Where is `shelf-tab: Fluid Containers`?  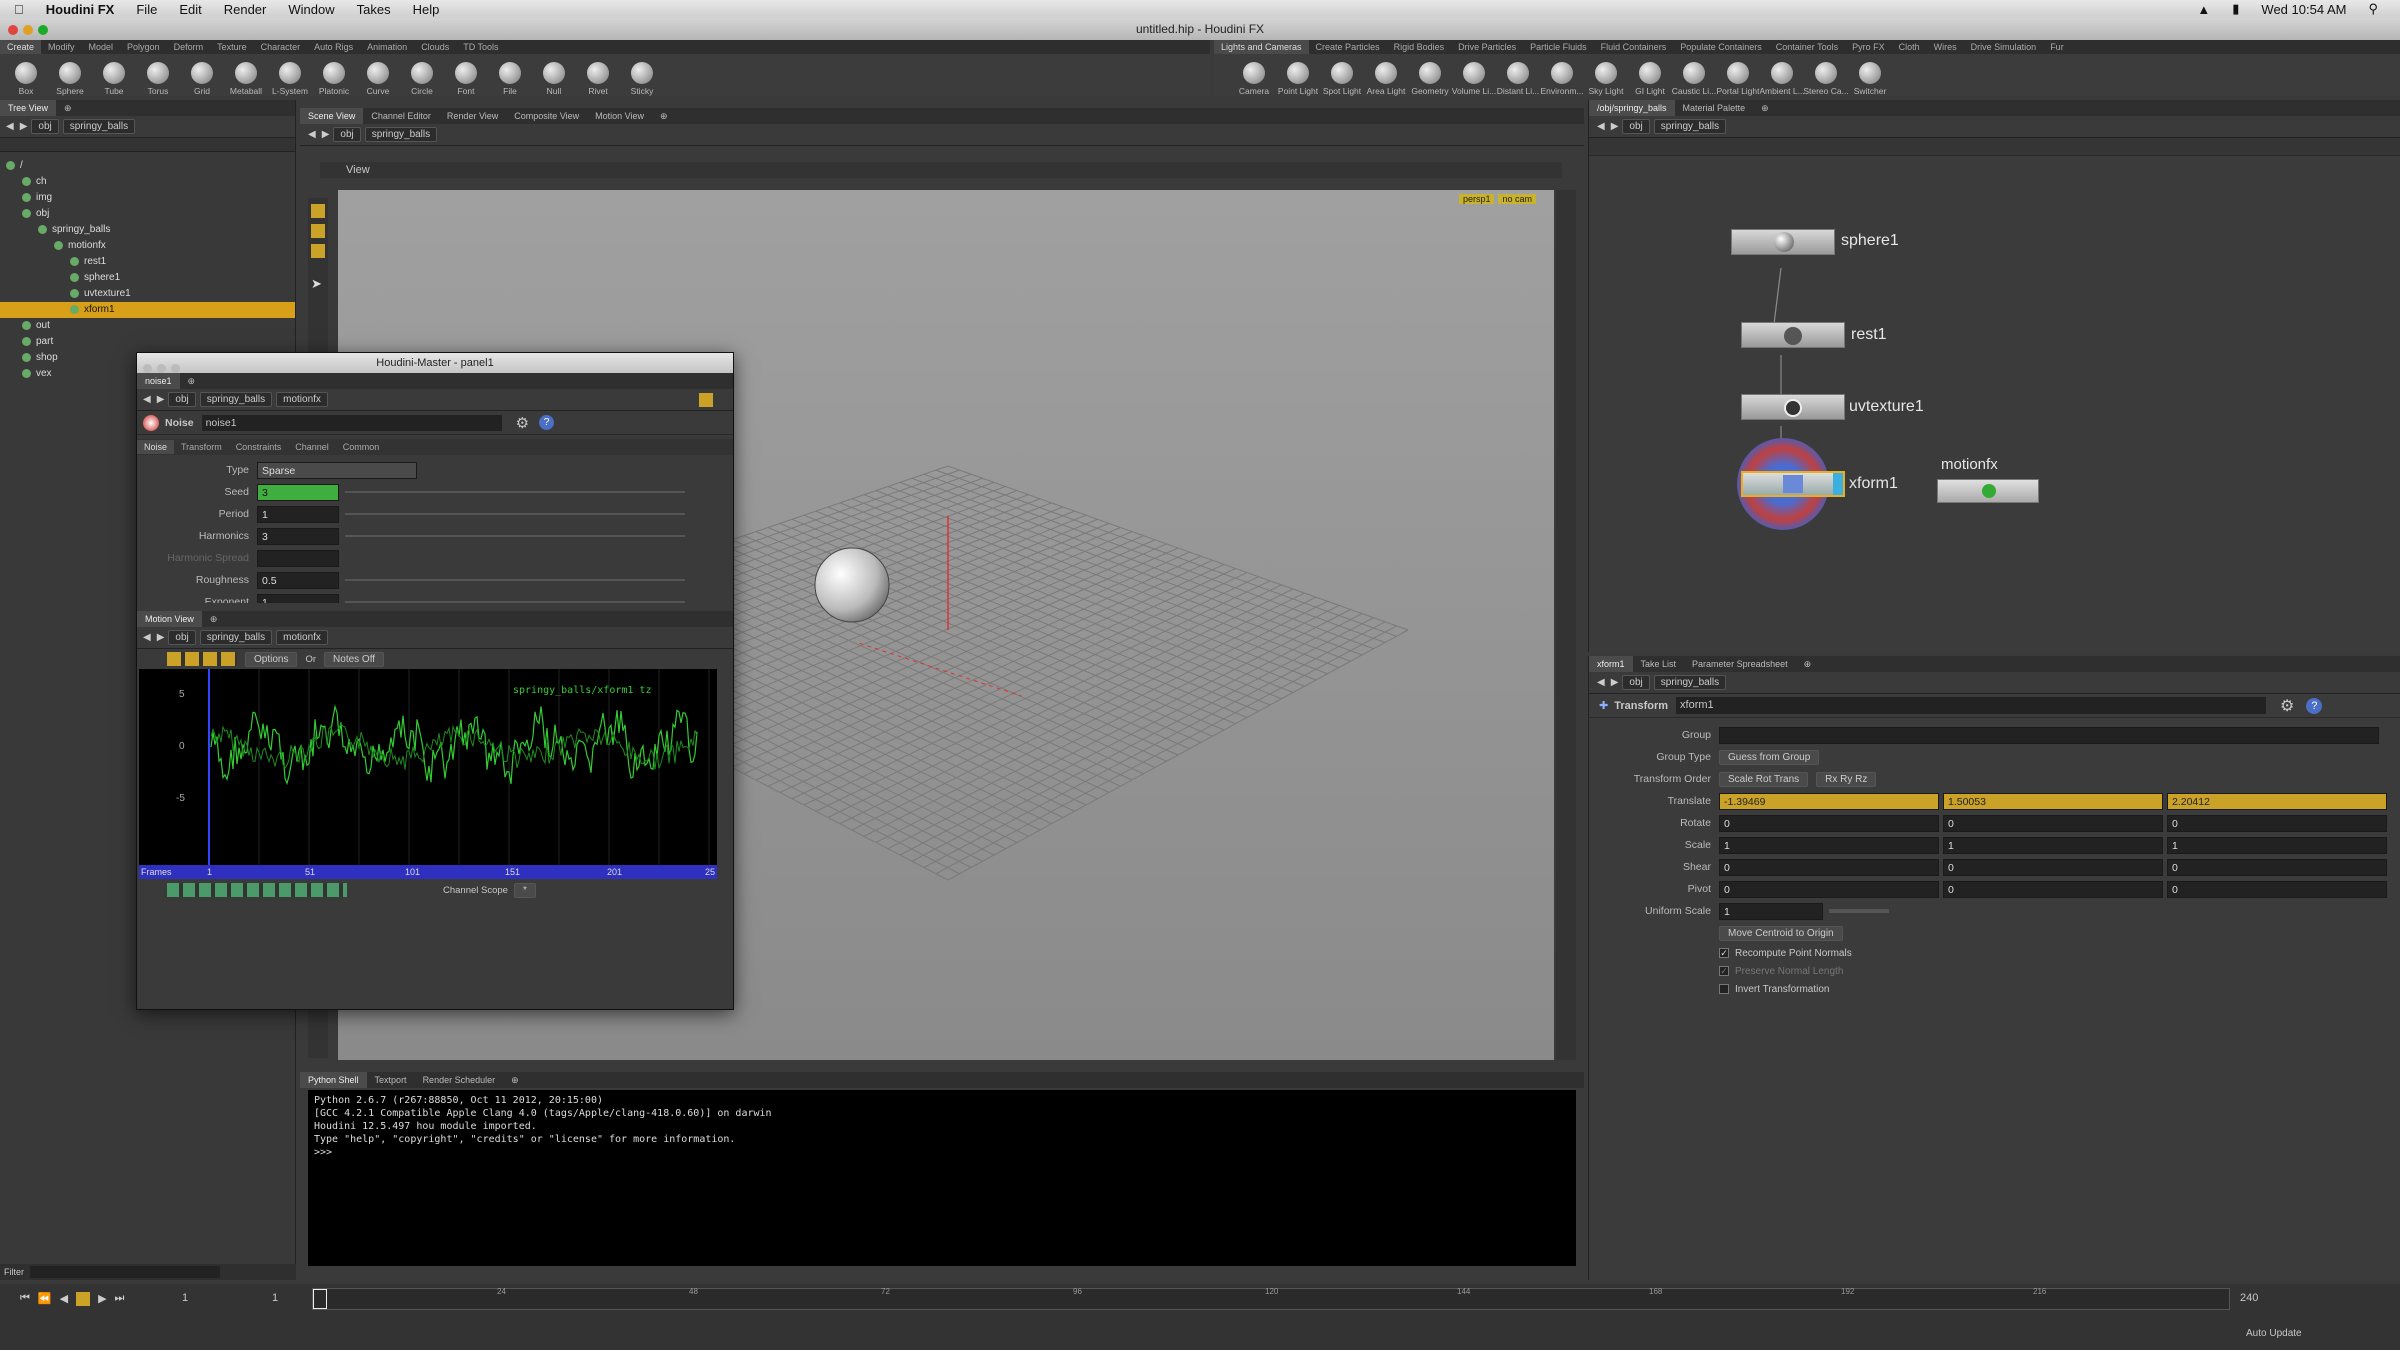
shelf-tab: Fluid Containers is located at coordinates (1634, 47).